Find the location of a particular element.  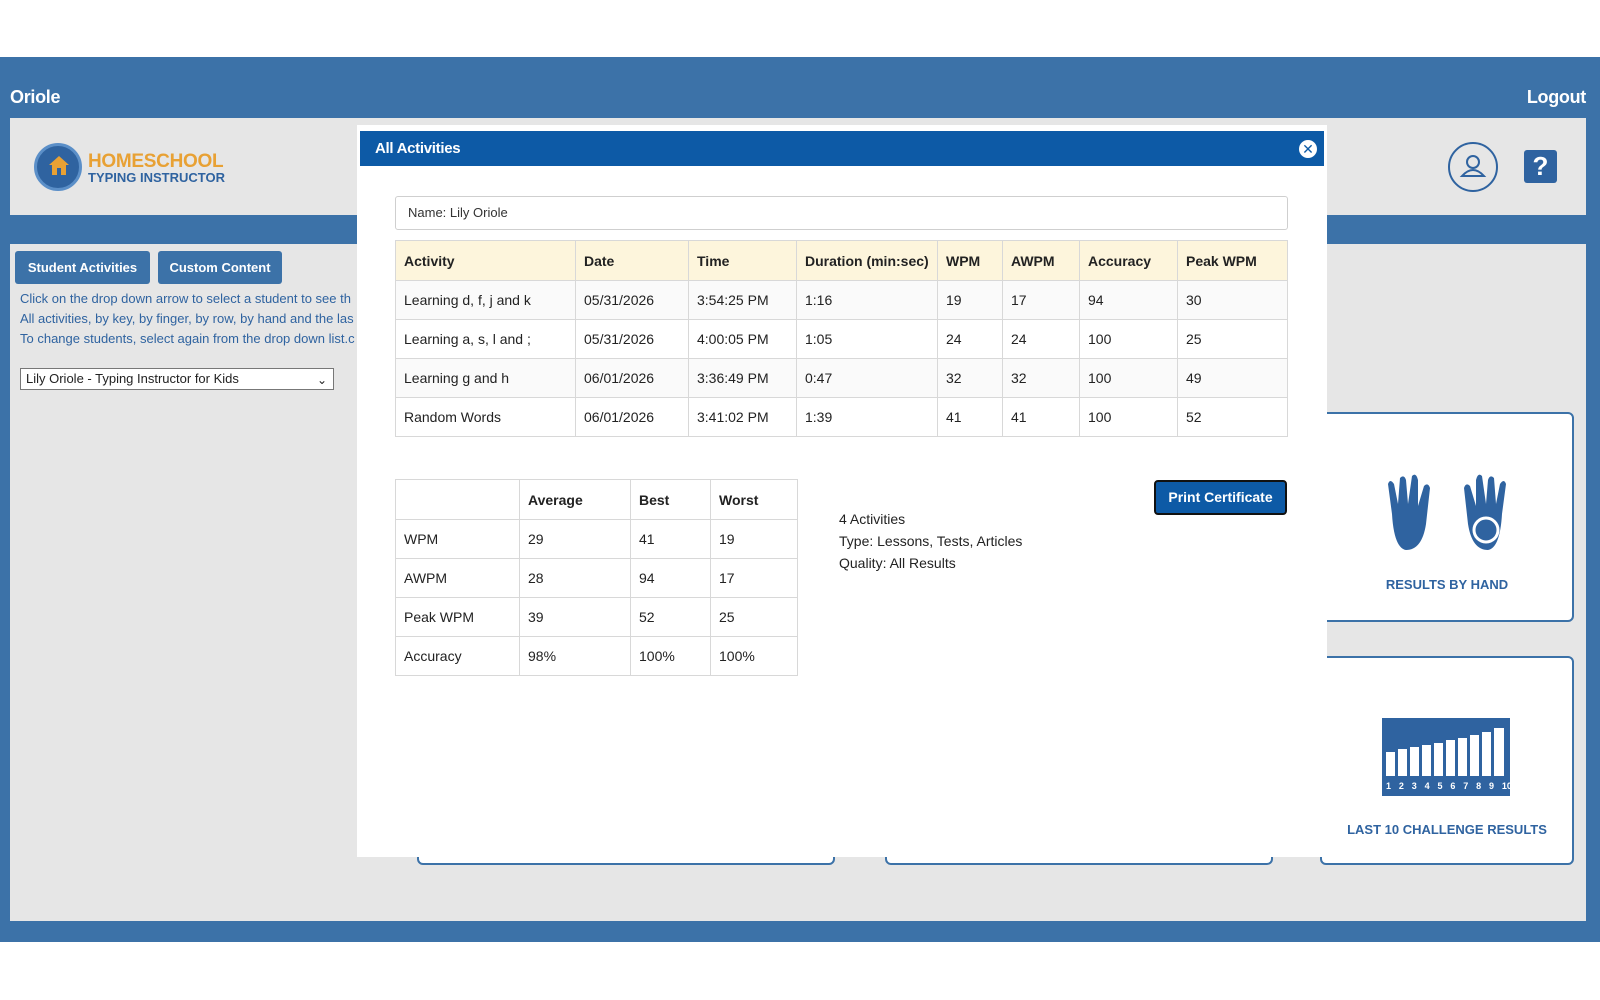

table-row: WPM 29 41 19 is located at coordinates (596, 539).